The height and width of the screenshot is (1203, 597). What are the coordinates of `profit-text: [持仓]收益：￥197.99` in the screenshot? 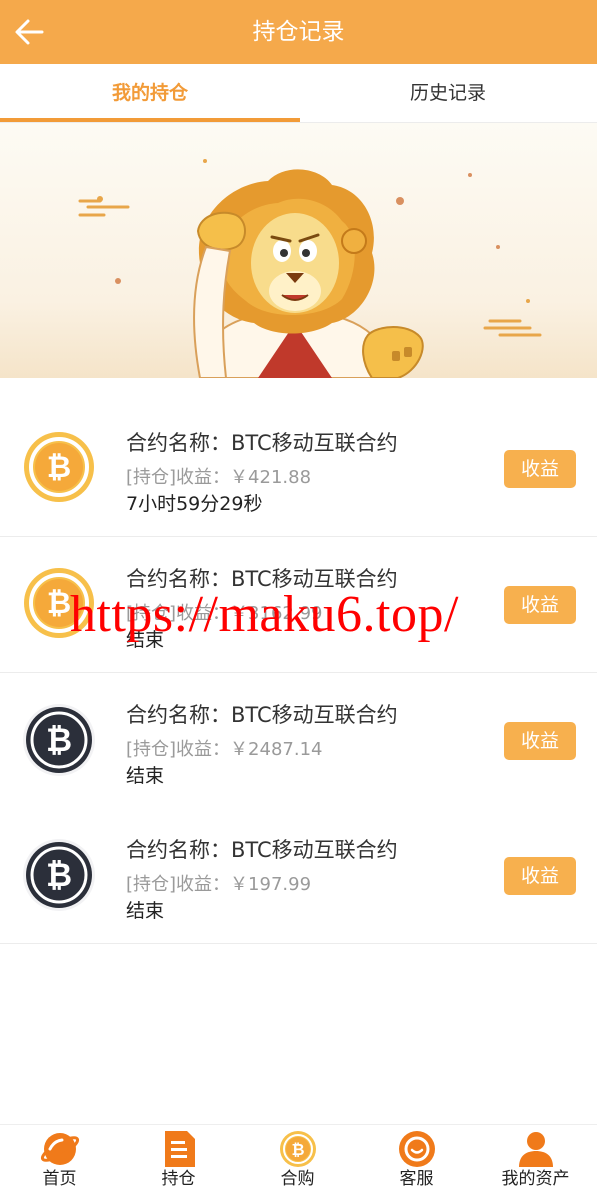 It's located at (219, 884).